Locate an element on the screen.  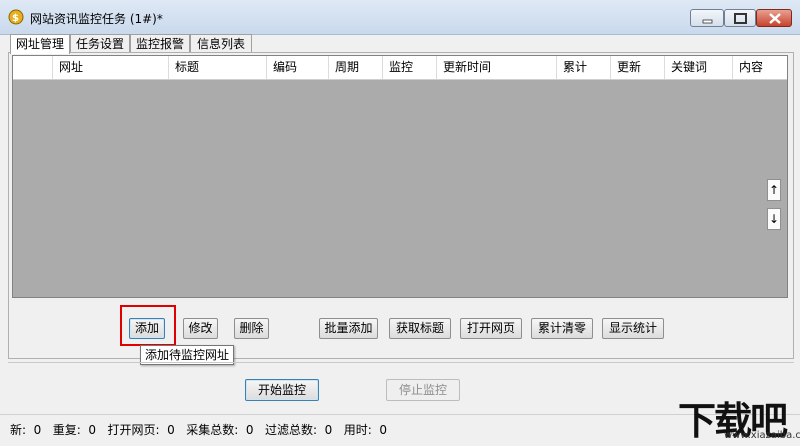
maximize-button is located at coordinates (740, 18).